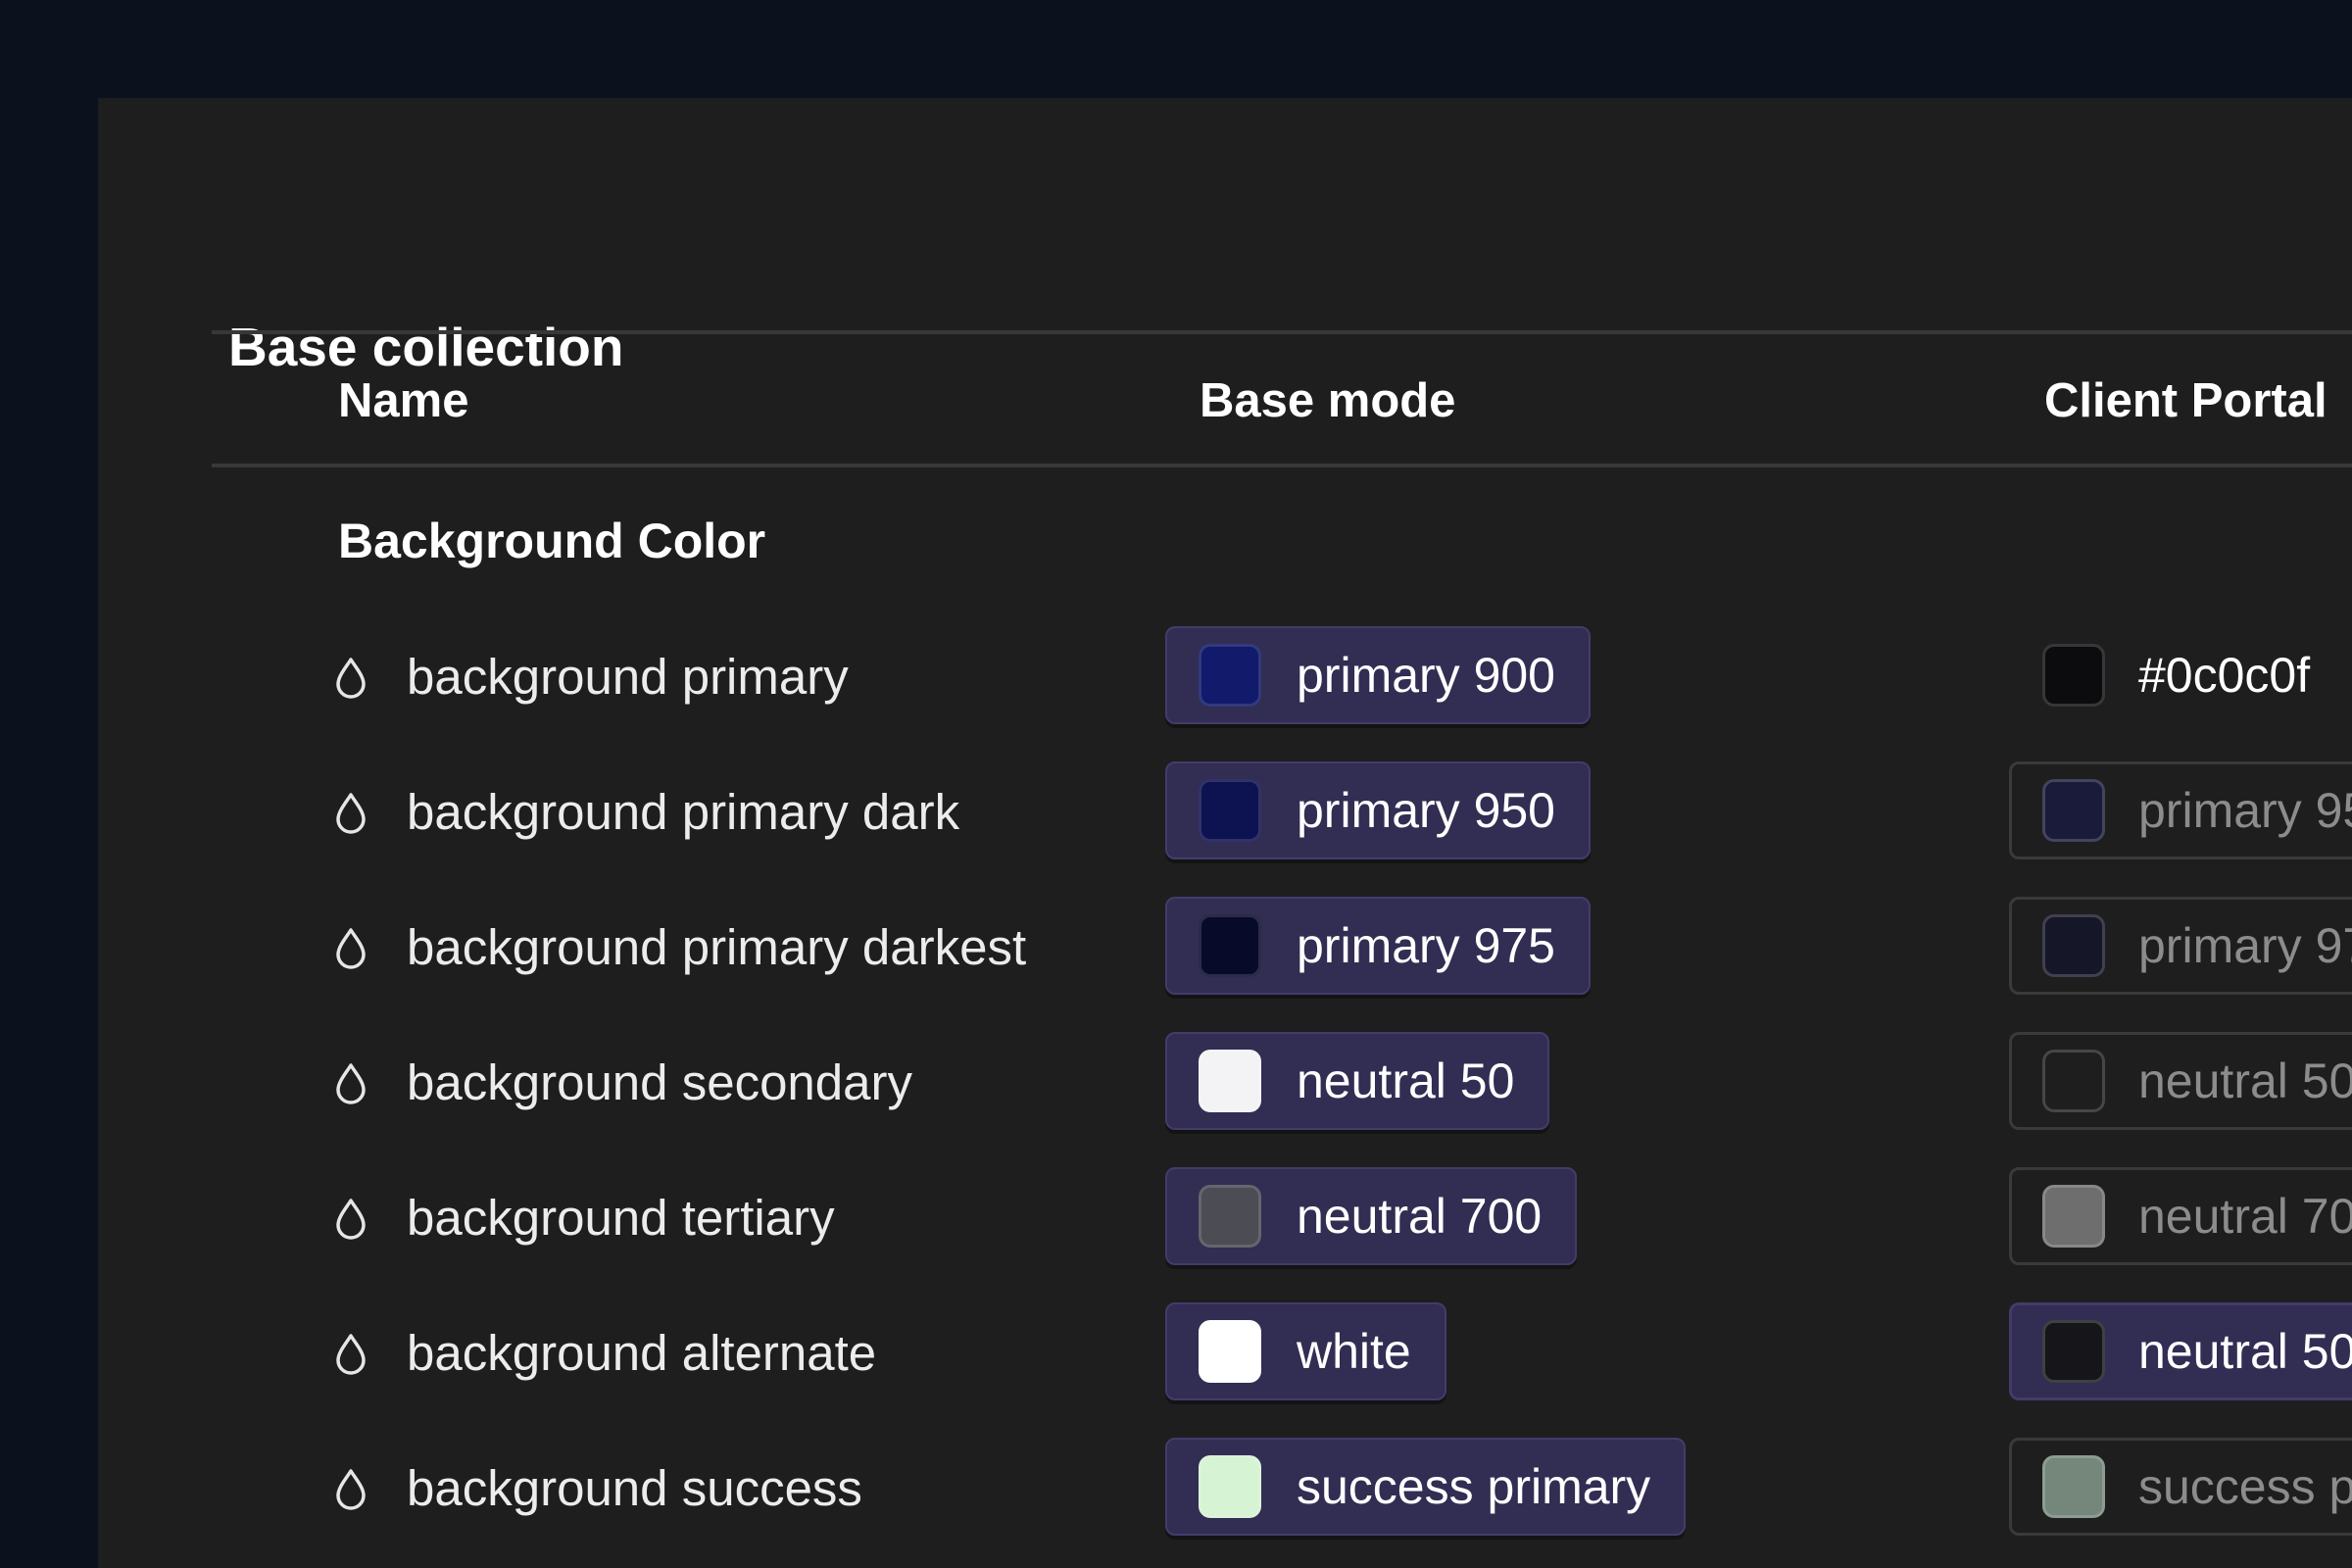 The image size is (2352, 1568). I want to click on client-portal-value-label: success primary, so click(2245, 1486).